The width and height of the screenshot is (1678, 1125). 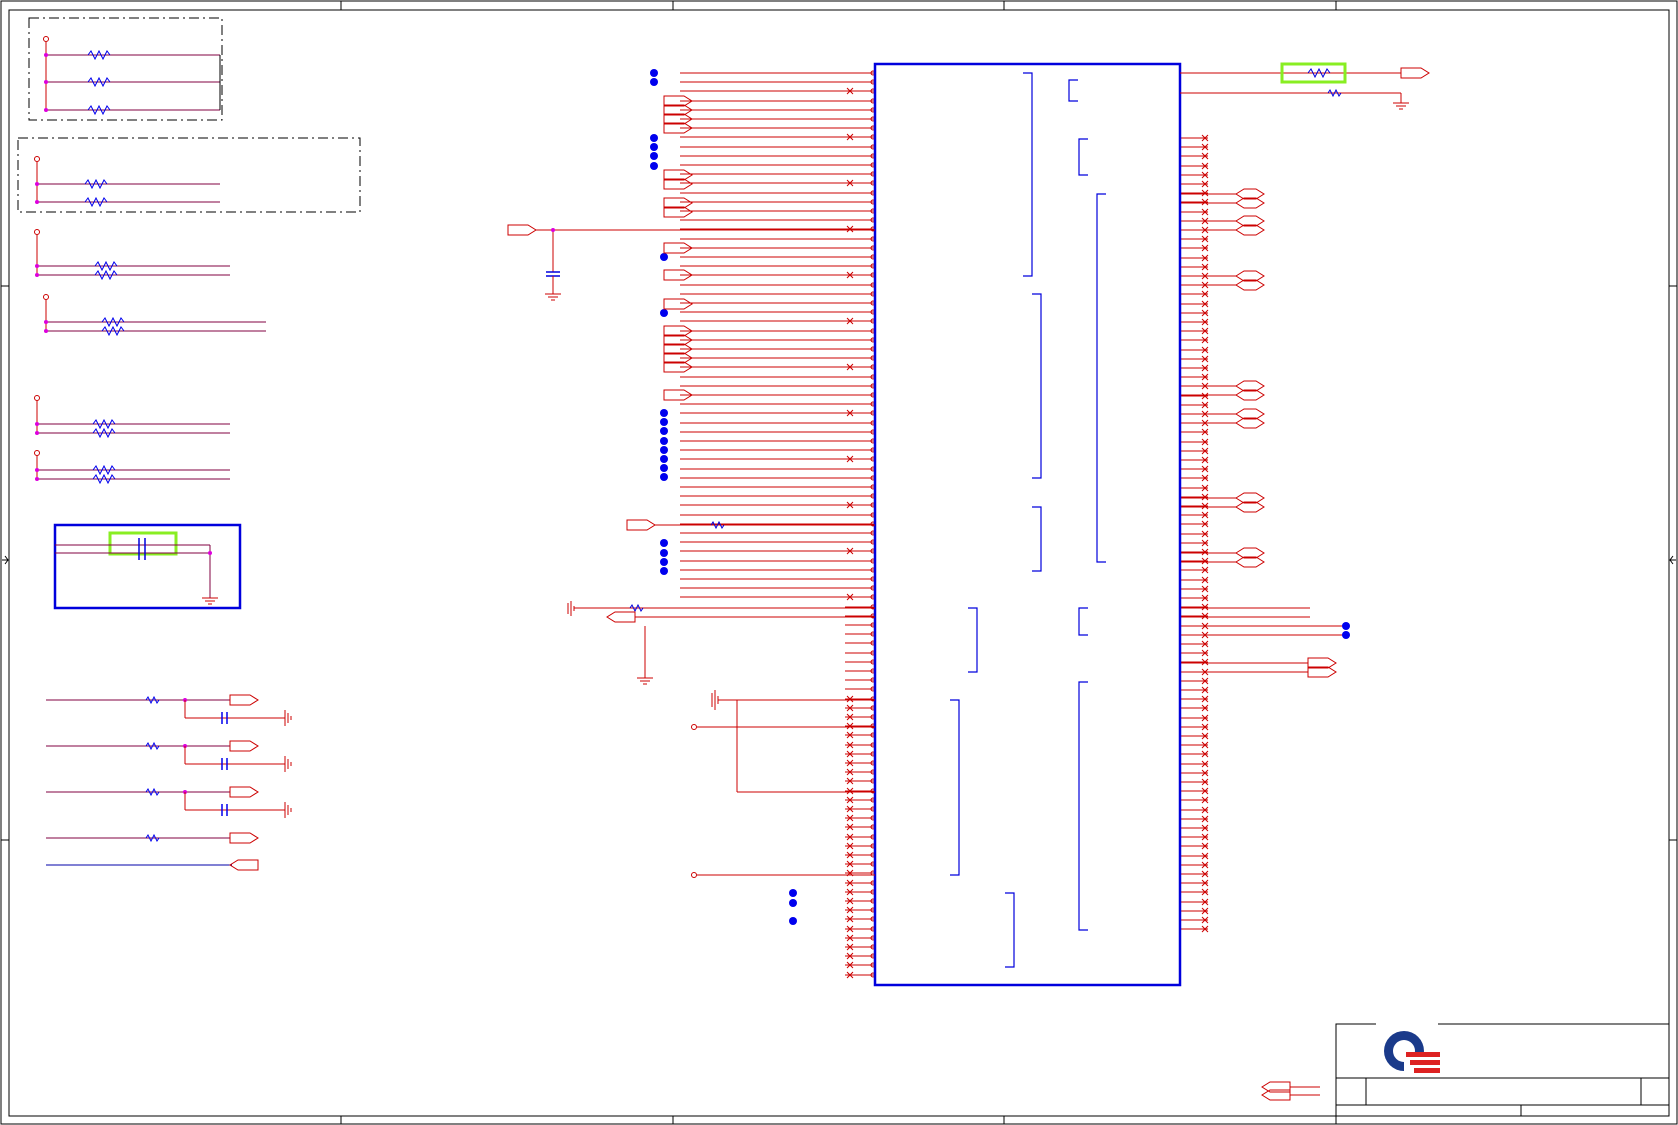 What do you see at coordinates (1672, 560) in the screenshot?
I see `zone-arrow-right` at bounding box center [1672, 560].